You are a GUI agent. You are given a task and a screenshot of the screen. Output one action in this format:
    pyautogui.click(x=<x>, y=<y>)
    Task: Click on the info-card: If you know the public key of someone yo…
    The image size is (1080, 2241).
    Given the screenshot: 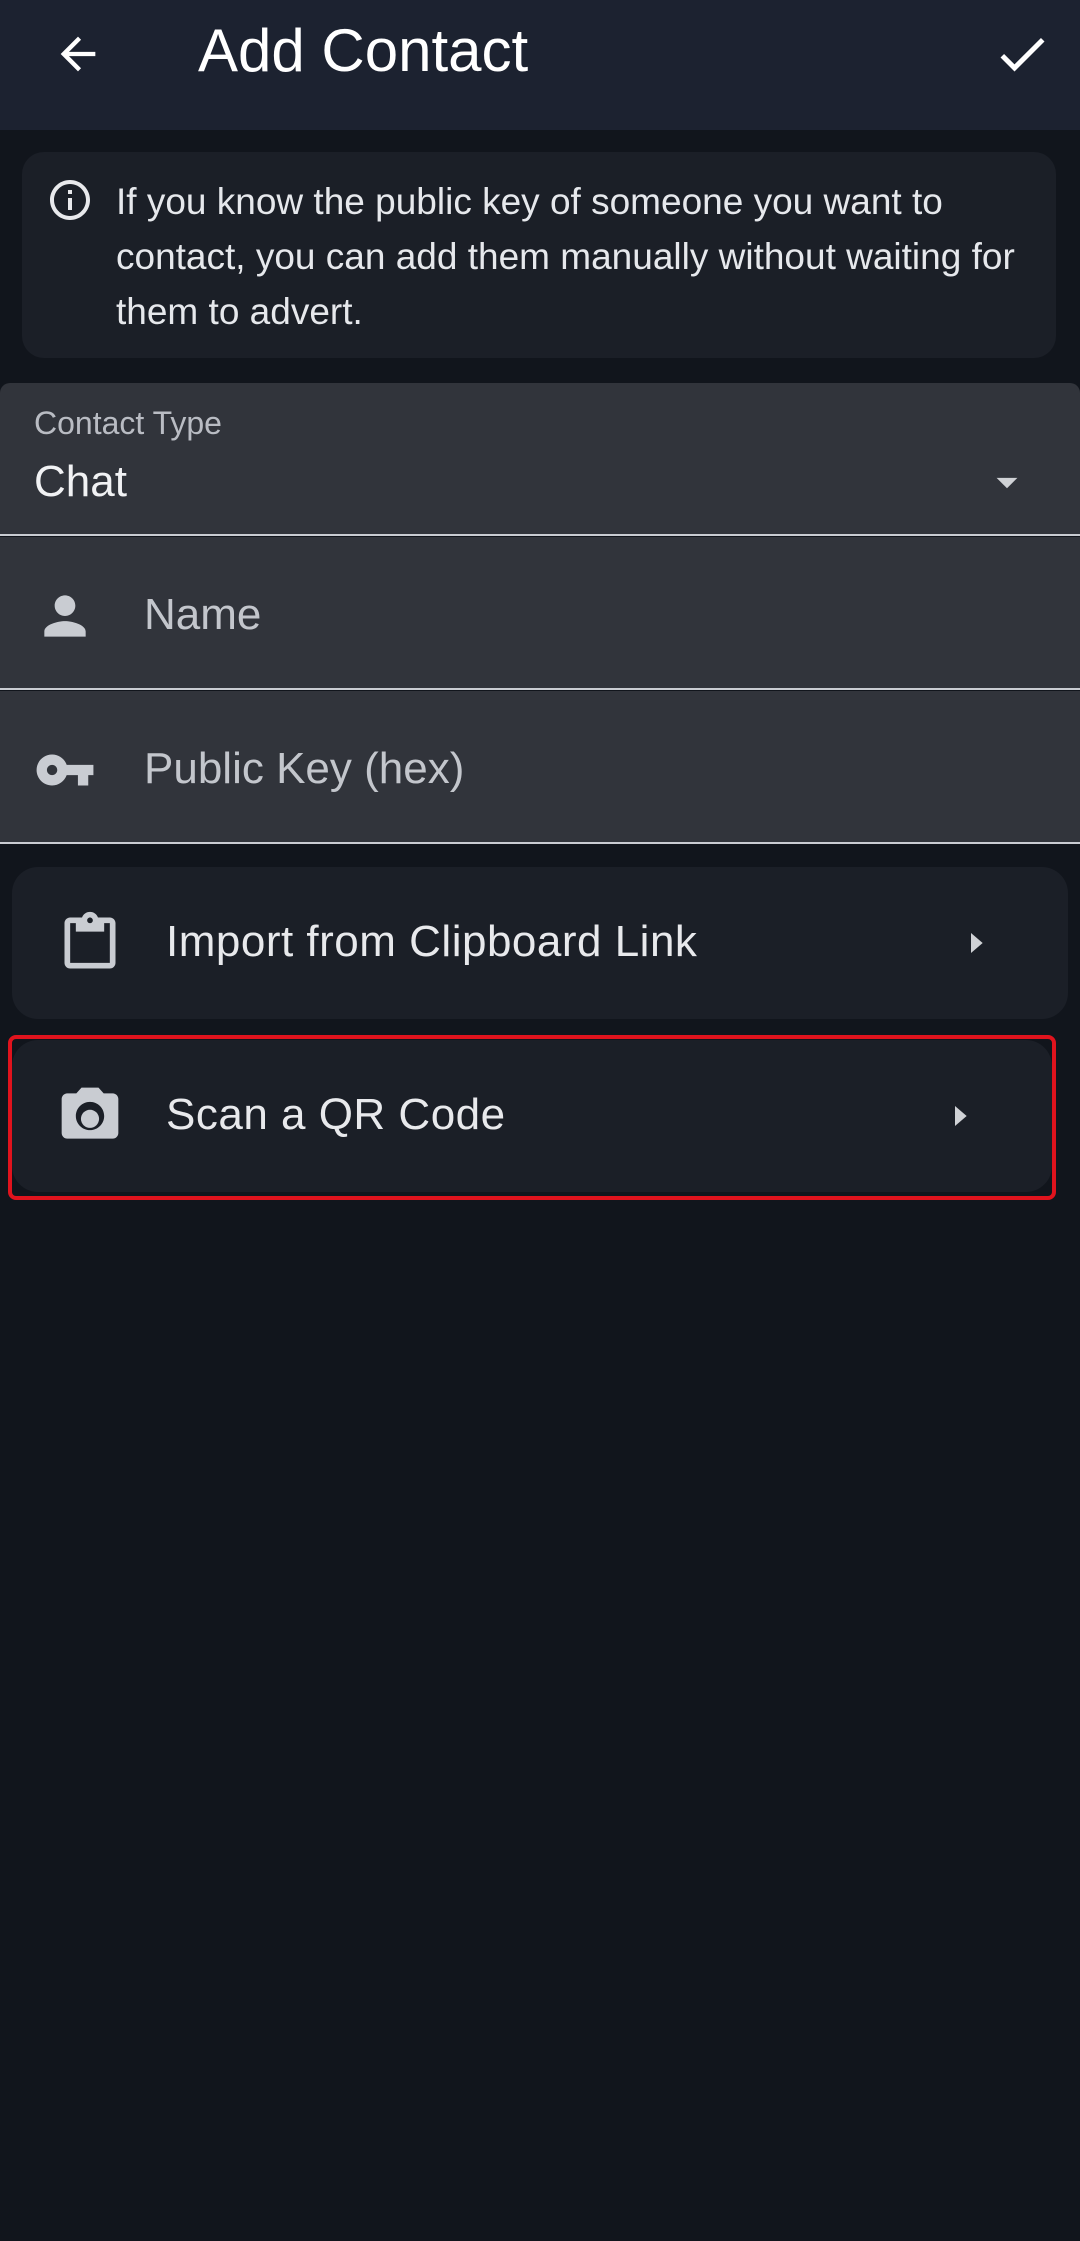 What is the action you would take?
    pyautogui.click(x=539, y=255)
    